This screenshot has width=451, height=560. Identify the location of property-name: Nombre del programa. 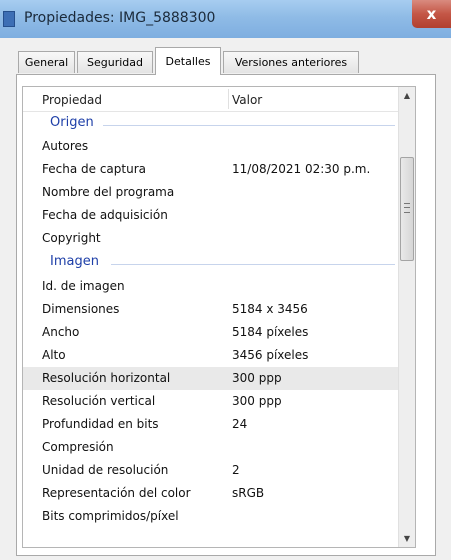
(108, 192).